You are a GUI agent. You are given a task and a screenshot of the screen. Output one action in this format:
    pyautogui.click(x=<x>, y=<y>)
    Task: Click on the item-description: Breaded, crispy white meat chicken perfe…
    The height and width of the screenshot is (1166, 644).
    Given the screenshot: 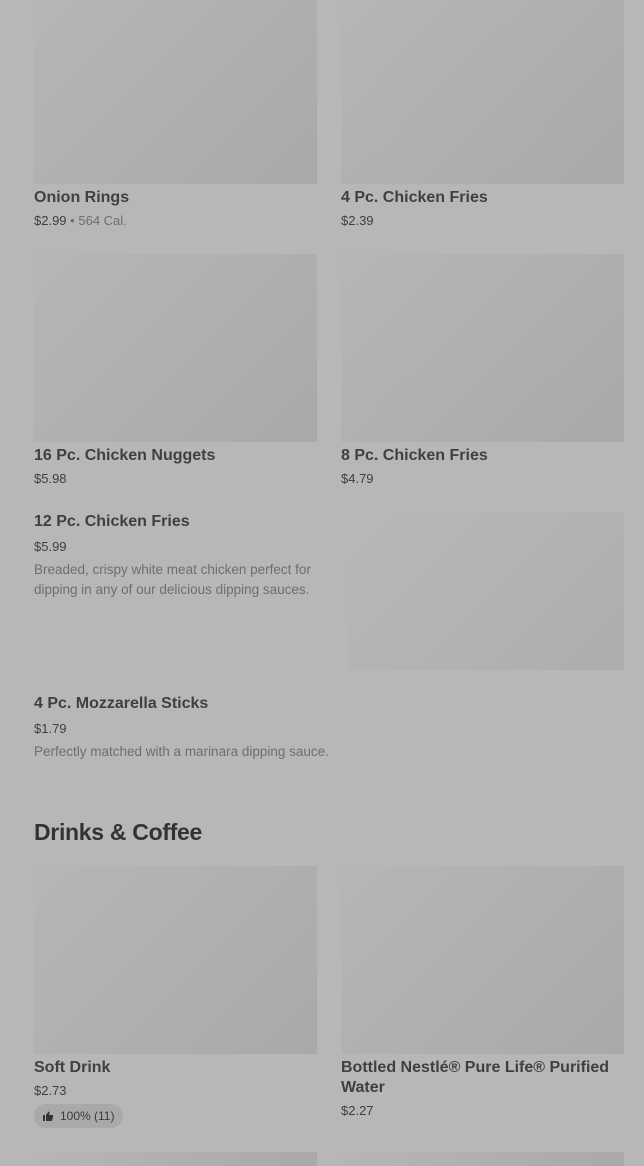 What is the action you would take?
    pyautogui.click(x=172, y=579)
    